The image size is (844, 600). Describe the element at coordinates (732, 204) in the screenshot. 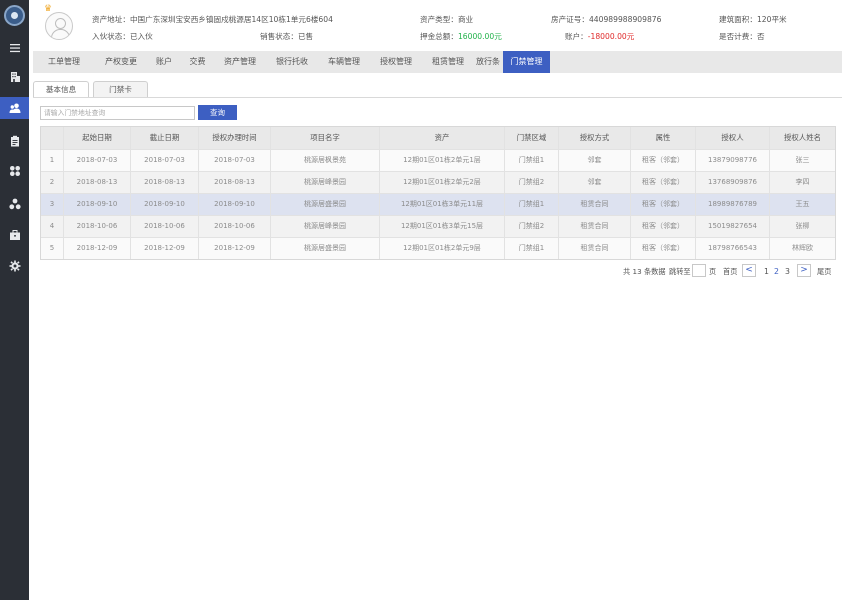

I see `cell-authorizer: 18989876789` at that location.